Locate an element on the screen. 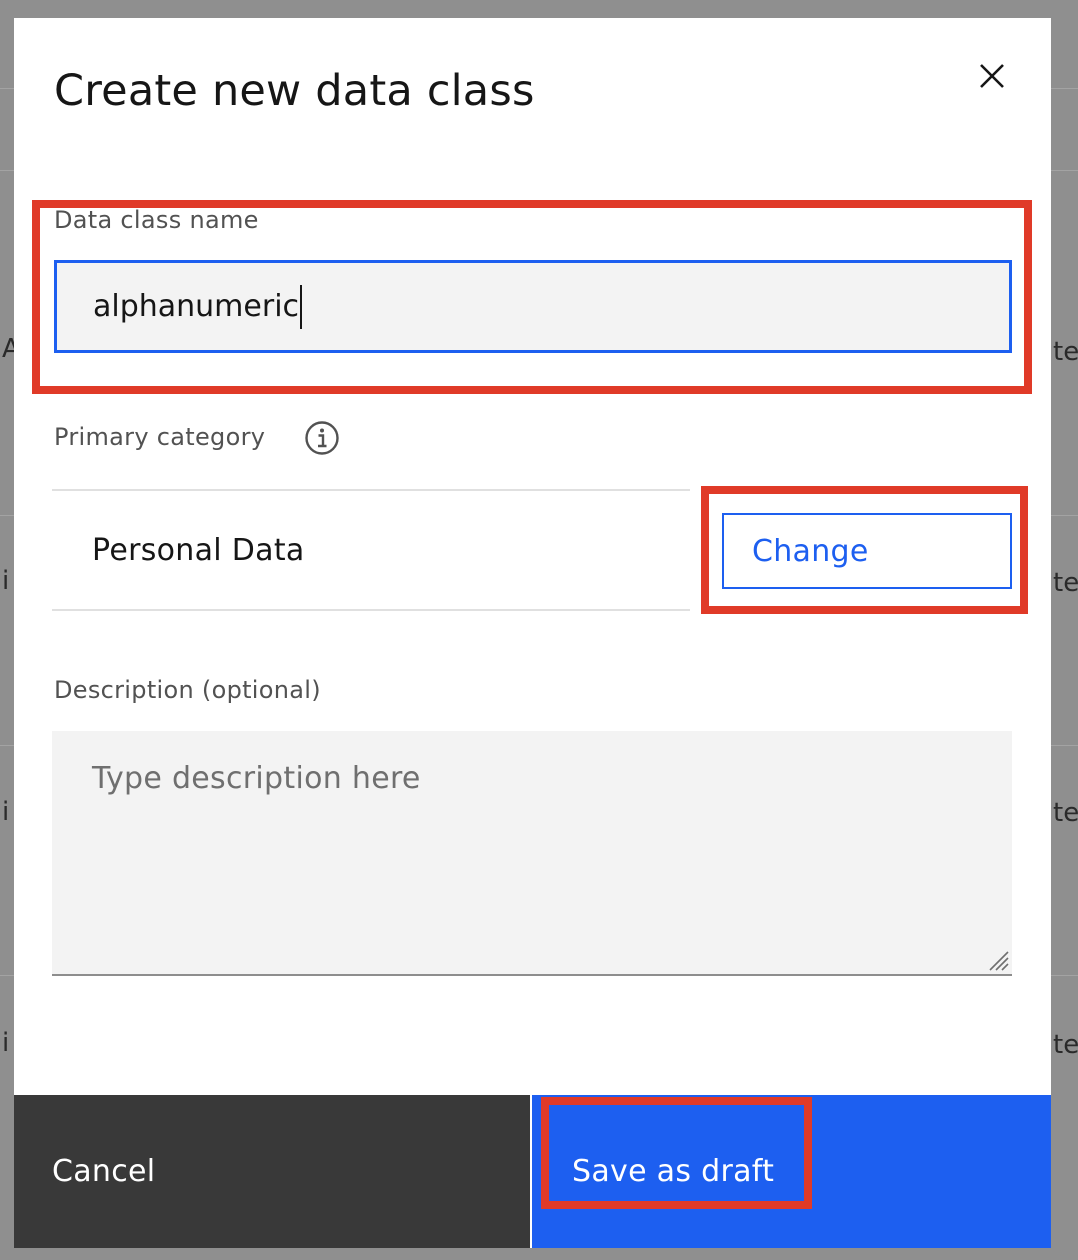 The width and height of the screenshot is (1078, 1260). modal-footer: Cancel Save as draft is located at coordinates (532, 1171).